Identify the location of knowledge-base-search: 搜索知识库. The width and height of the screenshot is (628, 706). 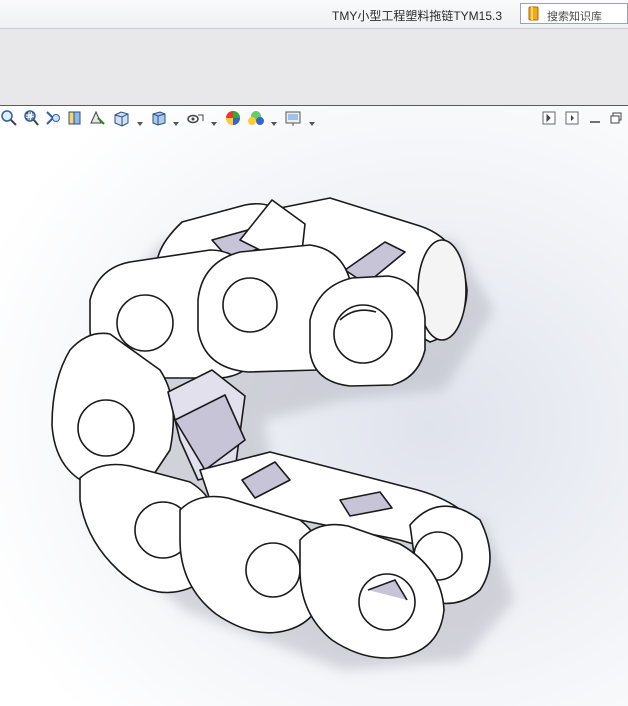
(574, 13).